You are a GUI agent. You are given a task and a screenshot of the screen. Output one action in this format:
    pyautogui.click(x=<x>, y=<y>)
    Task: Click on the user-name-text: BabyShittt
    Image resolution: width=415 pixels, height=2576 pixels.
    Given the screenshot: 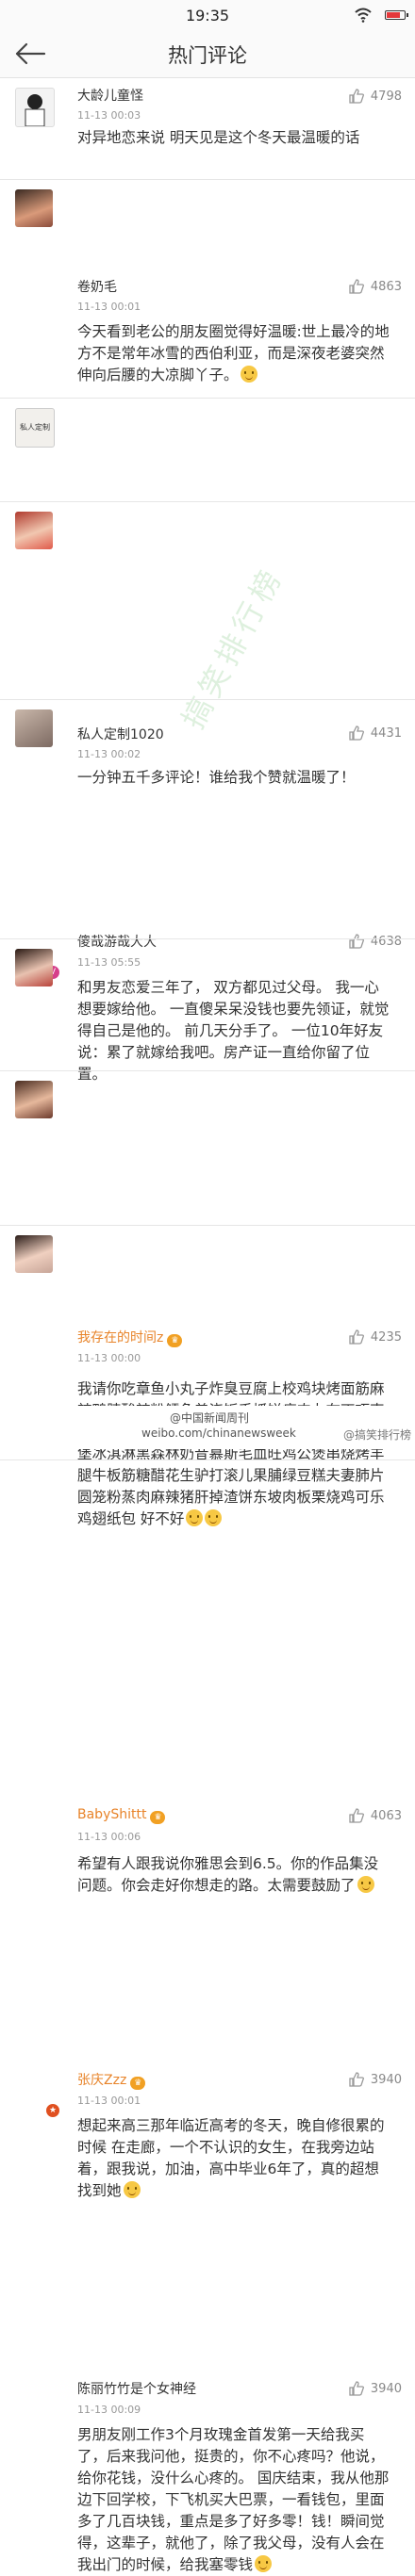 What is the action you would take?
    pyautogui.click(x=112, y=1814)
    